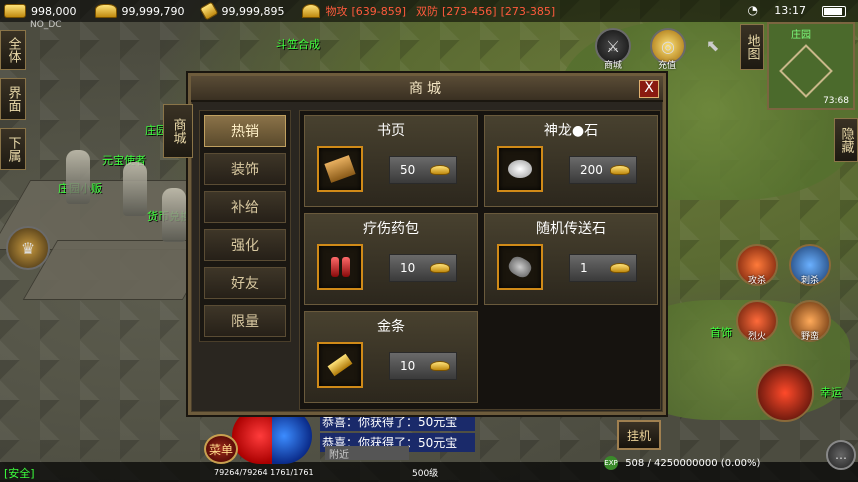 Image resolution: width=858 pixels, height=482 pixels. I want to click on category-list: 热销 装饰 补给 强化 好友 限量, so click(245, 226).